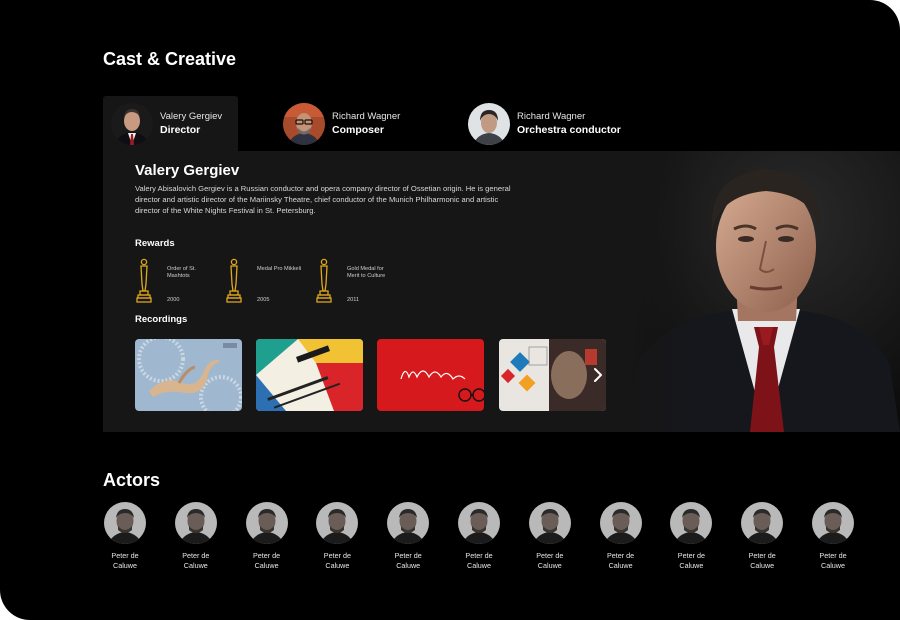  Describe the element at coordinates (366, 273) in the screenshot. I see `reward-name: Gold Medal for Merit to Culture` at that location.